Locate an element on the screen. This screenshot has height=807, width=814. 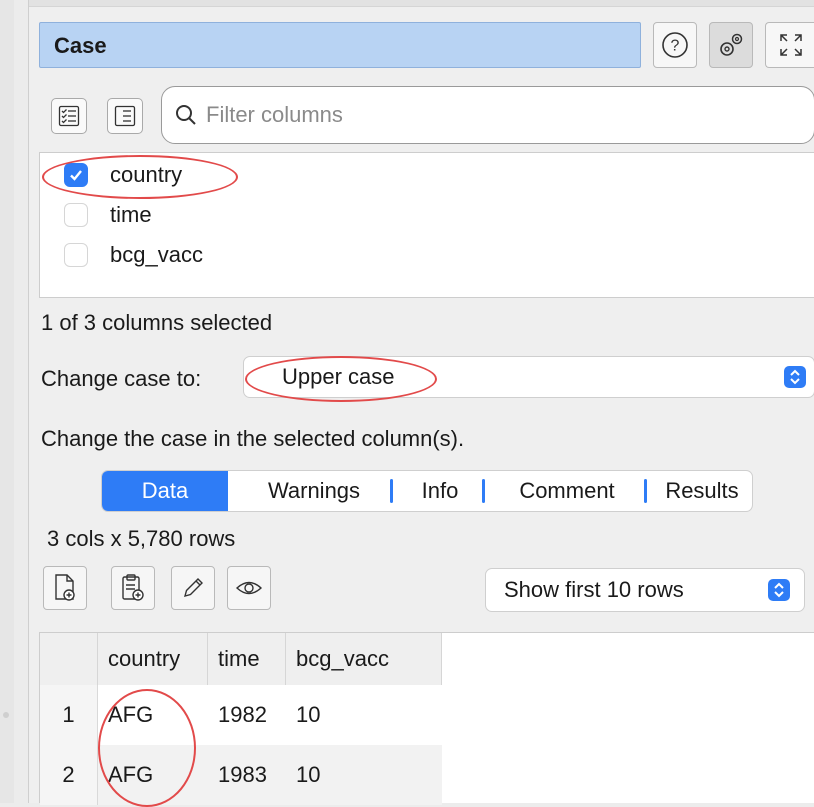
expand-button is located at coordinates (789, 45).